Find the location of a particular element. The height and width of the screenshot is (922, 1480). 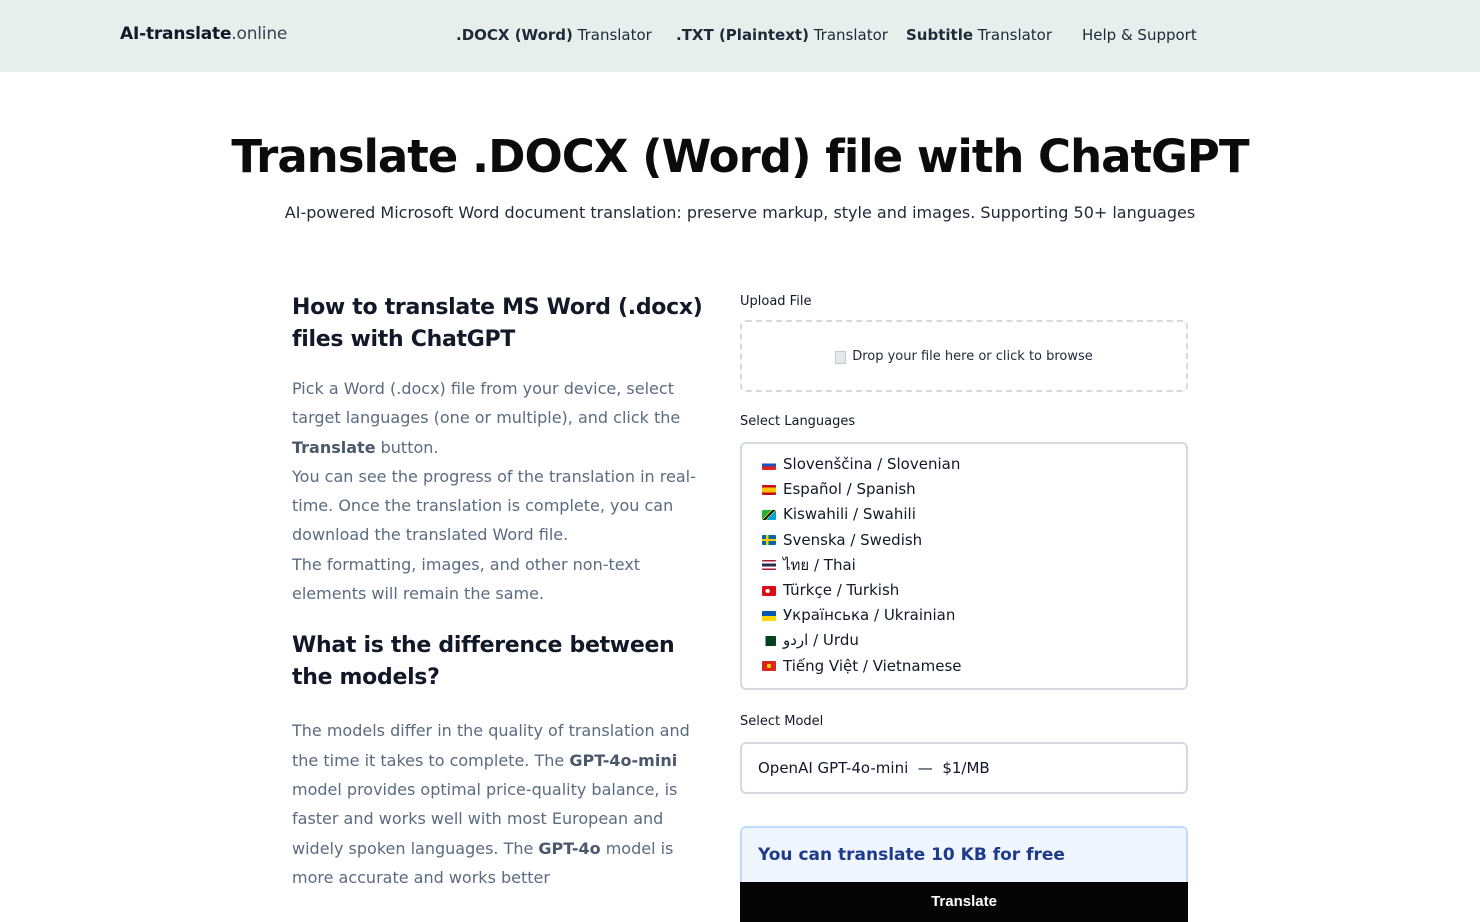

language-option: اردو / Urdu is located at coordinates (974, 640).